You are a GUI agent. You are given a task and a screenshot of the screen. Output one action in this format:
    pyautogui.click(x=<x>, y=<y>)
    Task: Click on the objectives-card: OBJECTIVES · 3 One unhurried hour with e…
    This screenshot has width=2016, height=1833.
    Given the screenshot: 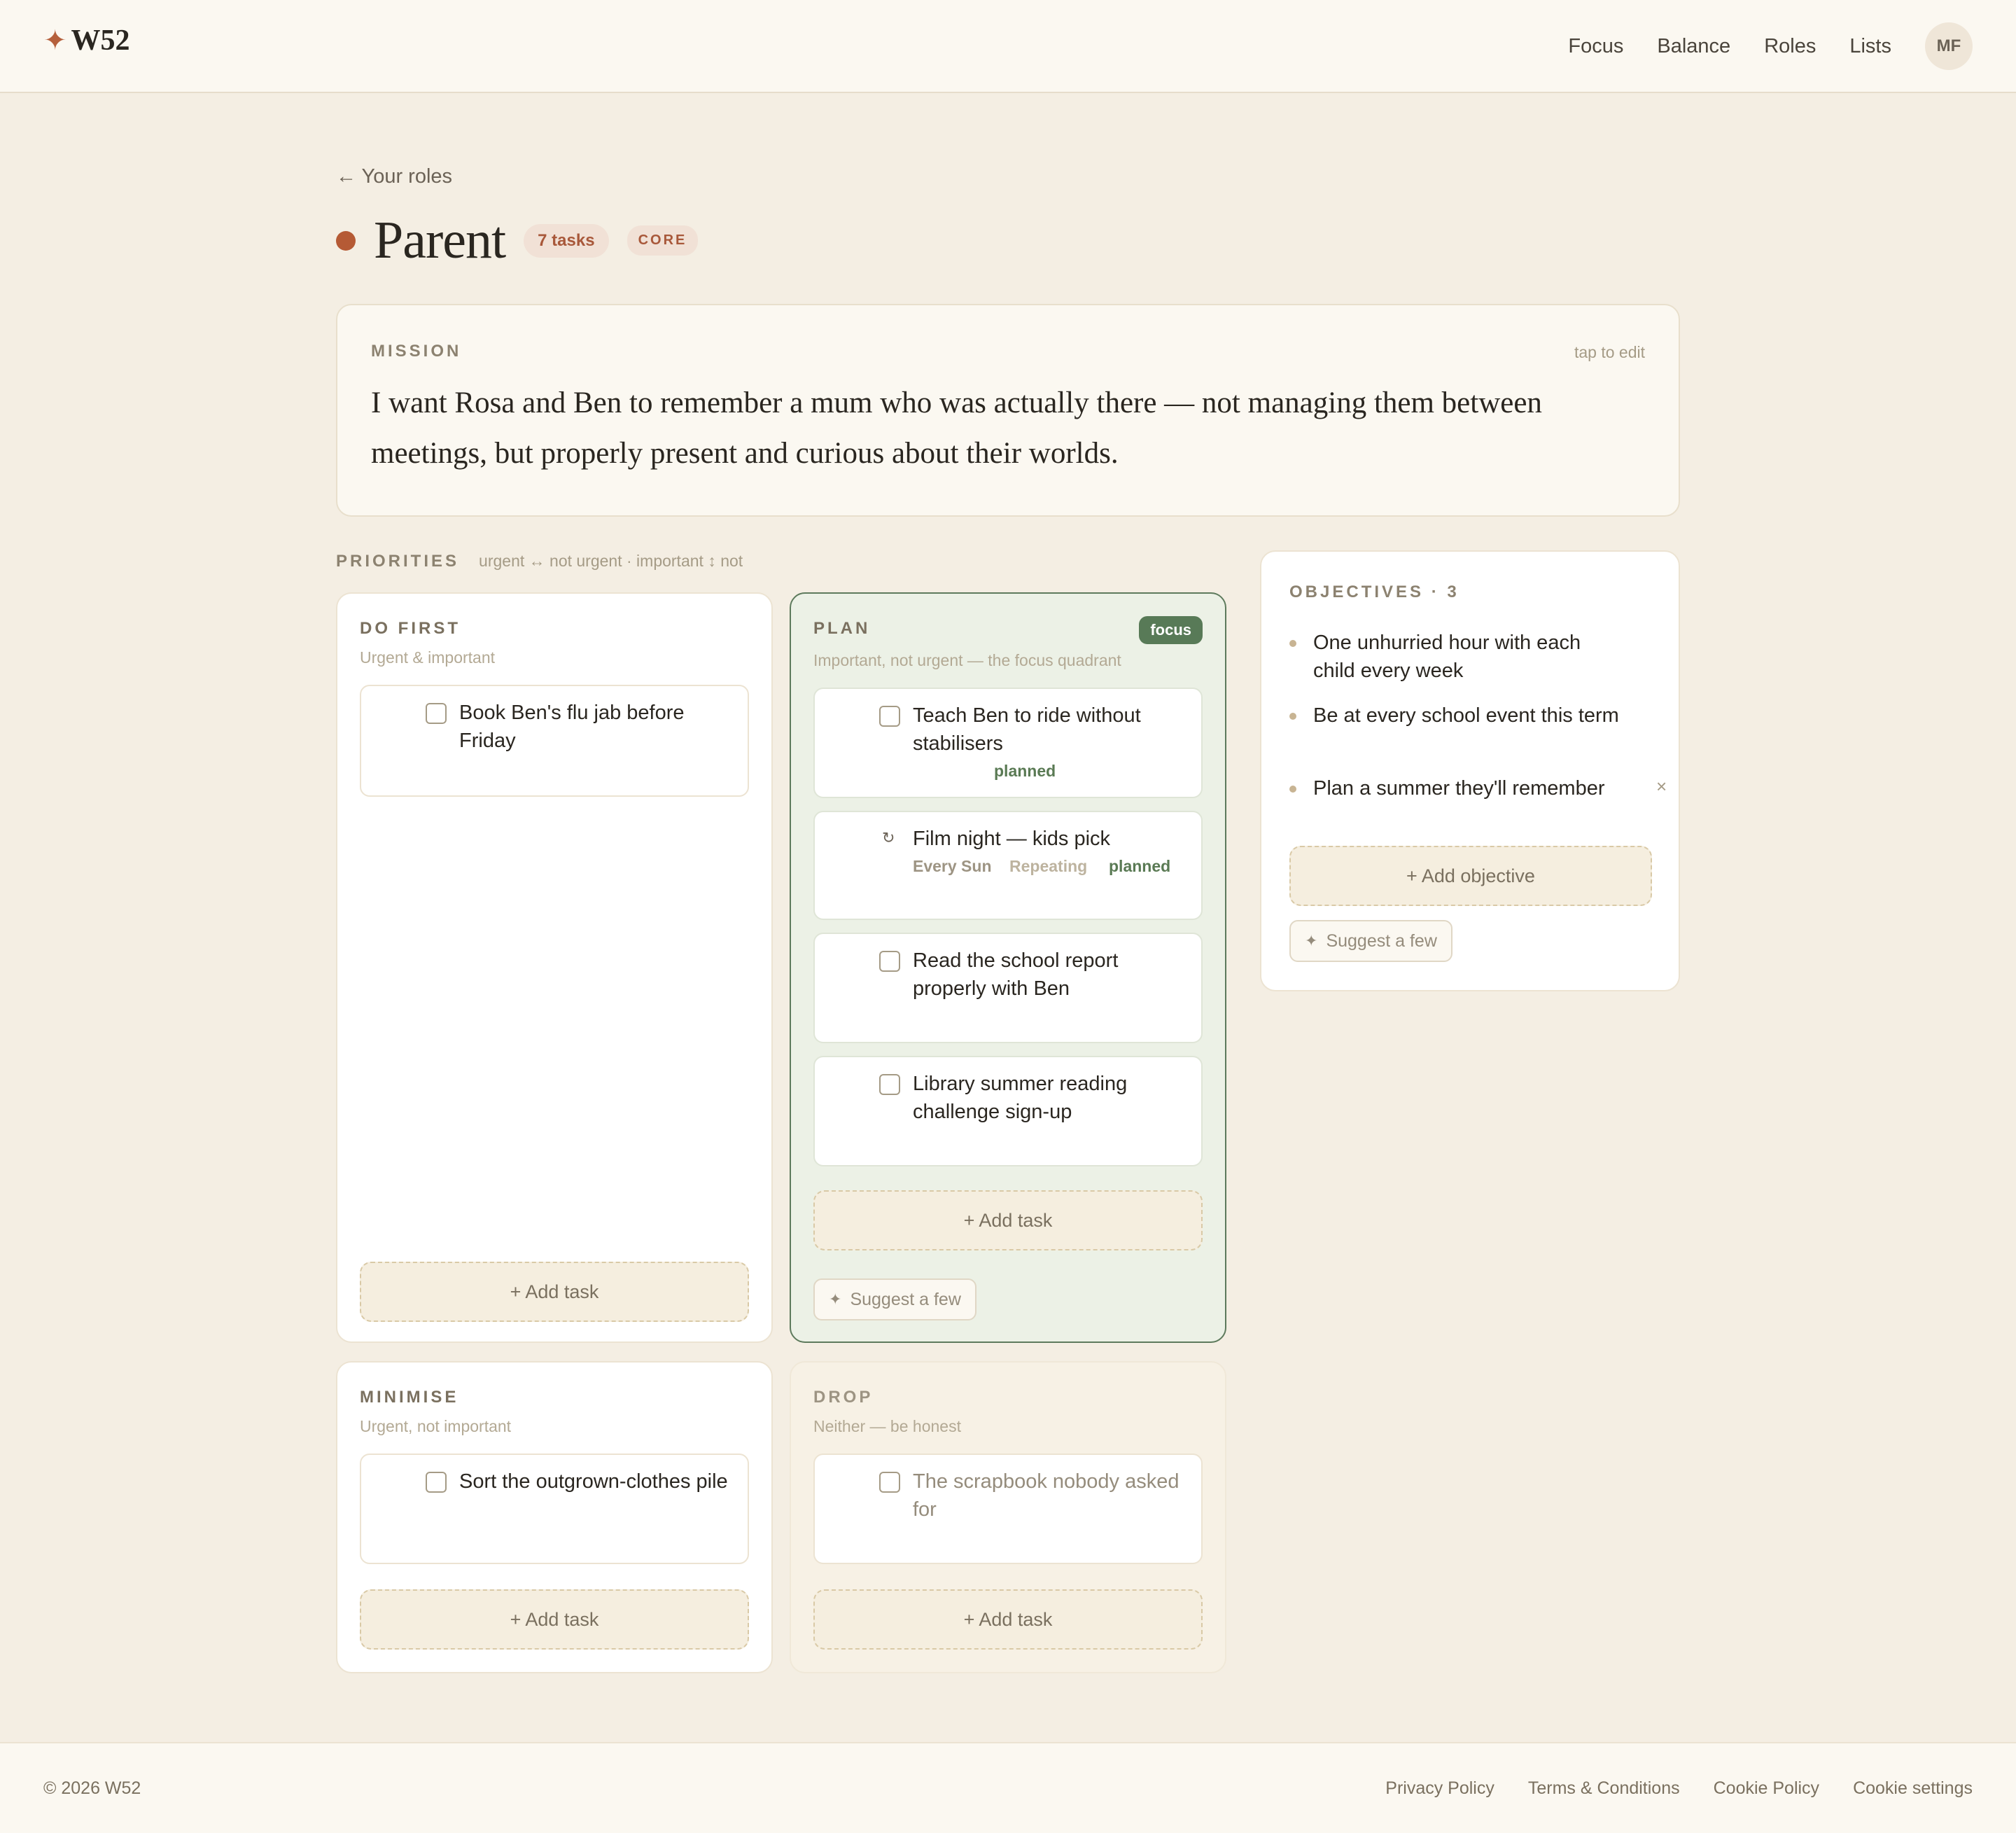 What is the action you would take?
    pyautogui.click(x=1470, y=771)
    